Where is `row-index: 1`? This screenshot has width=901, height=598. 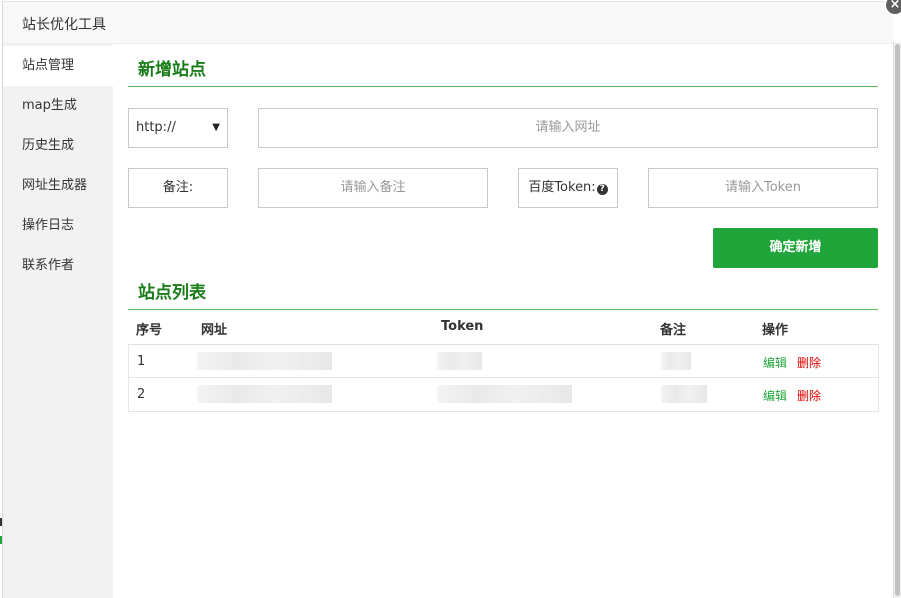
row-index: 1 is located at coordinates (141, 361).